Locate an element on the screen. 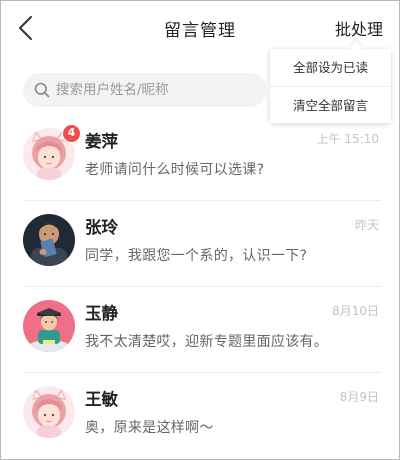 The width and height of the screenshot is (400, 460). message-time: 上午 15:10 is located at coordinates (347, 139).